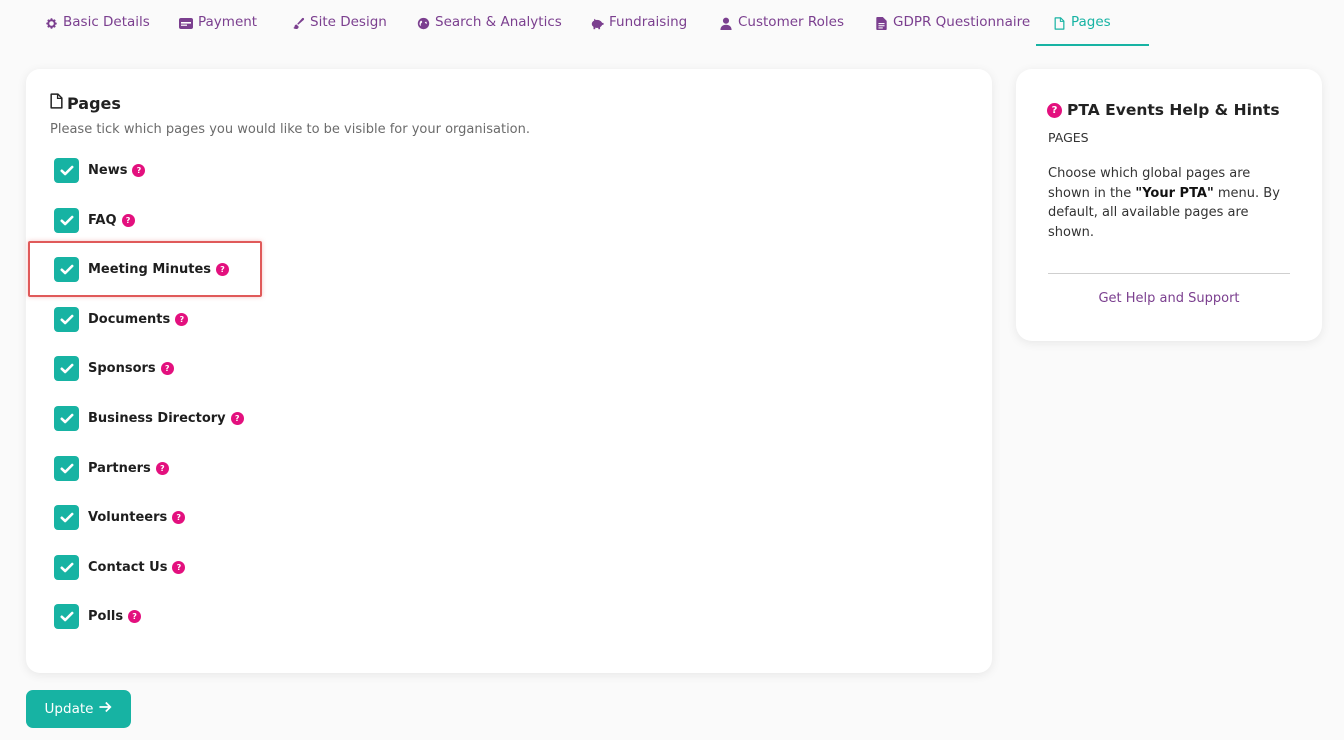  Describe the element at coordinates (106, 617) in the screenshot. I see `page-label: Polls` at that location.